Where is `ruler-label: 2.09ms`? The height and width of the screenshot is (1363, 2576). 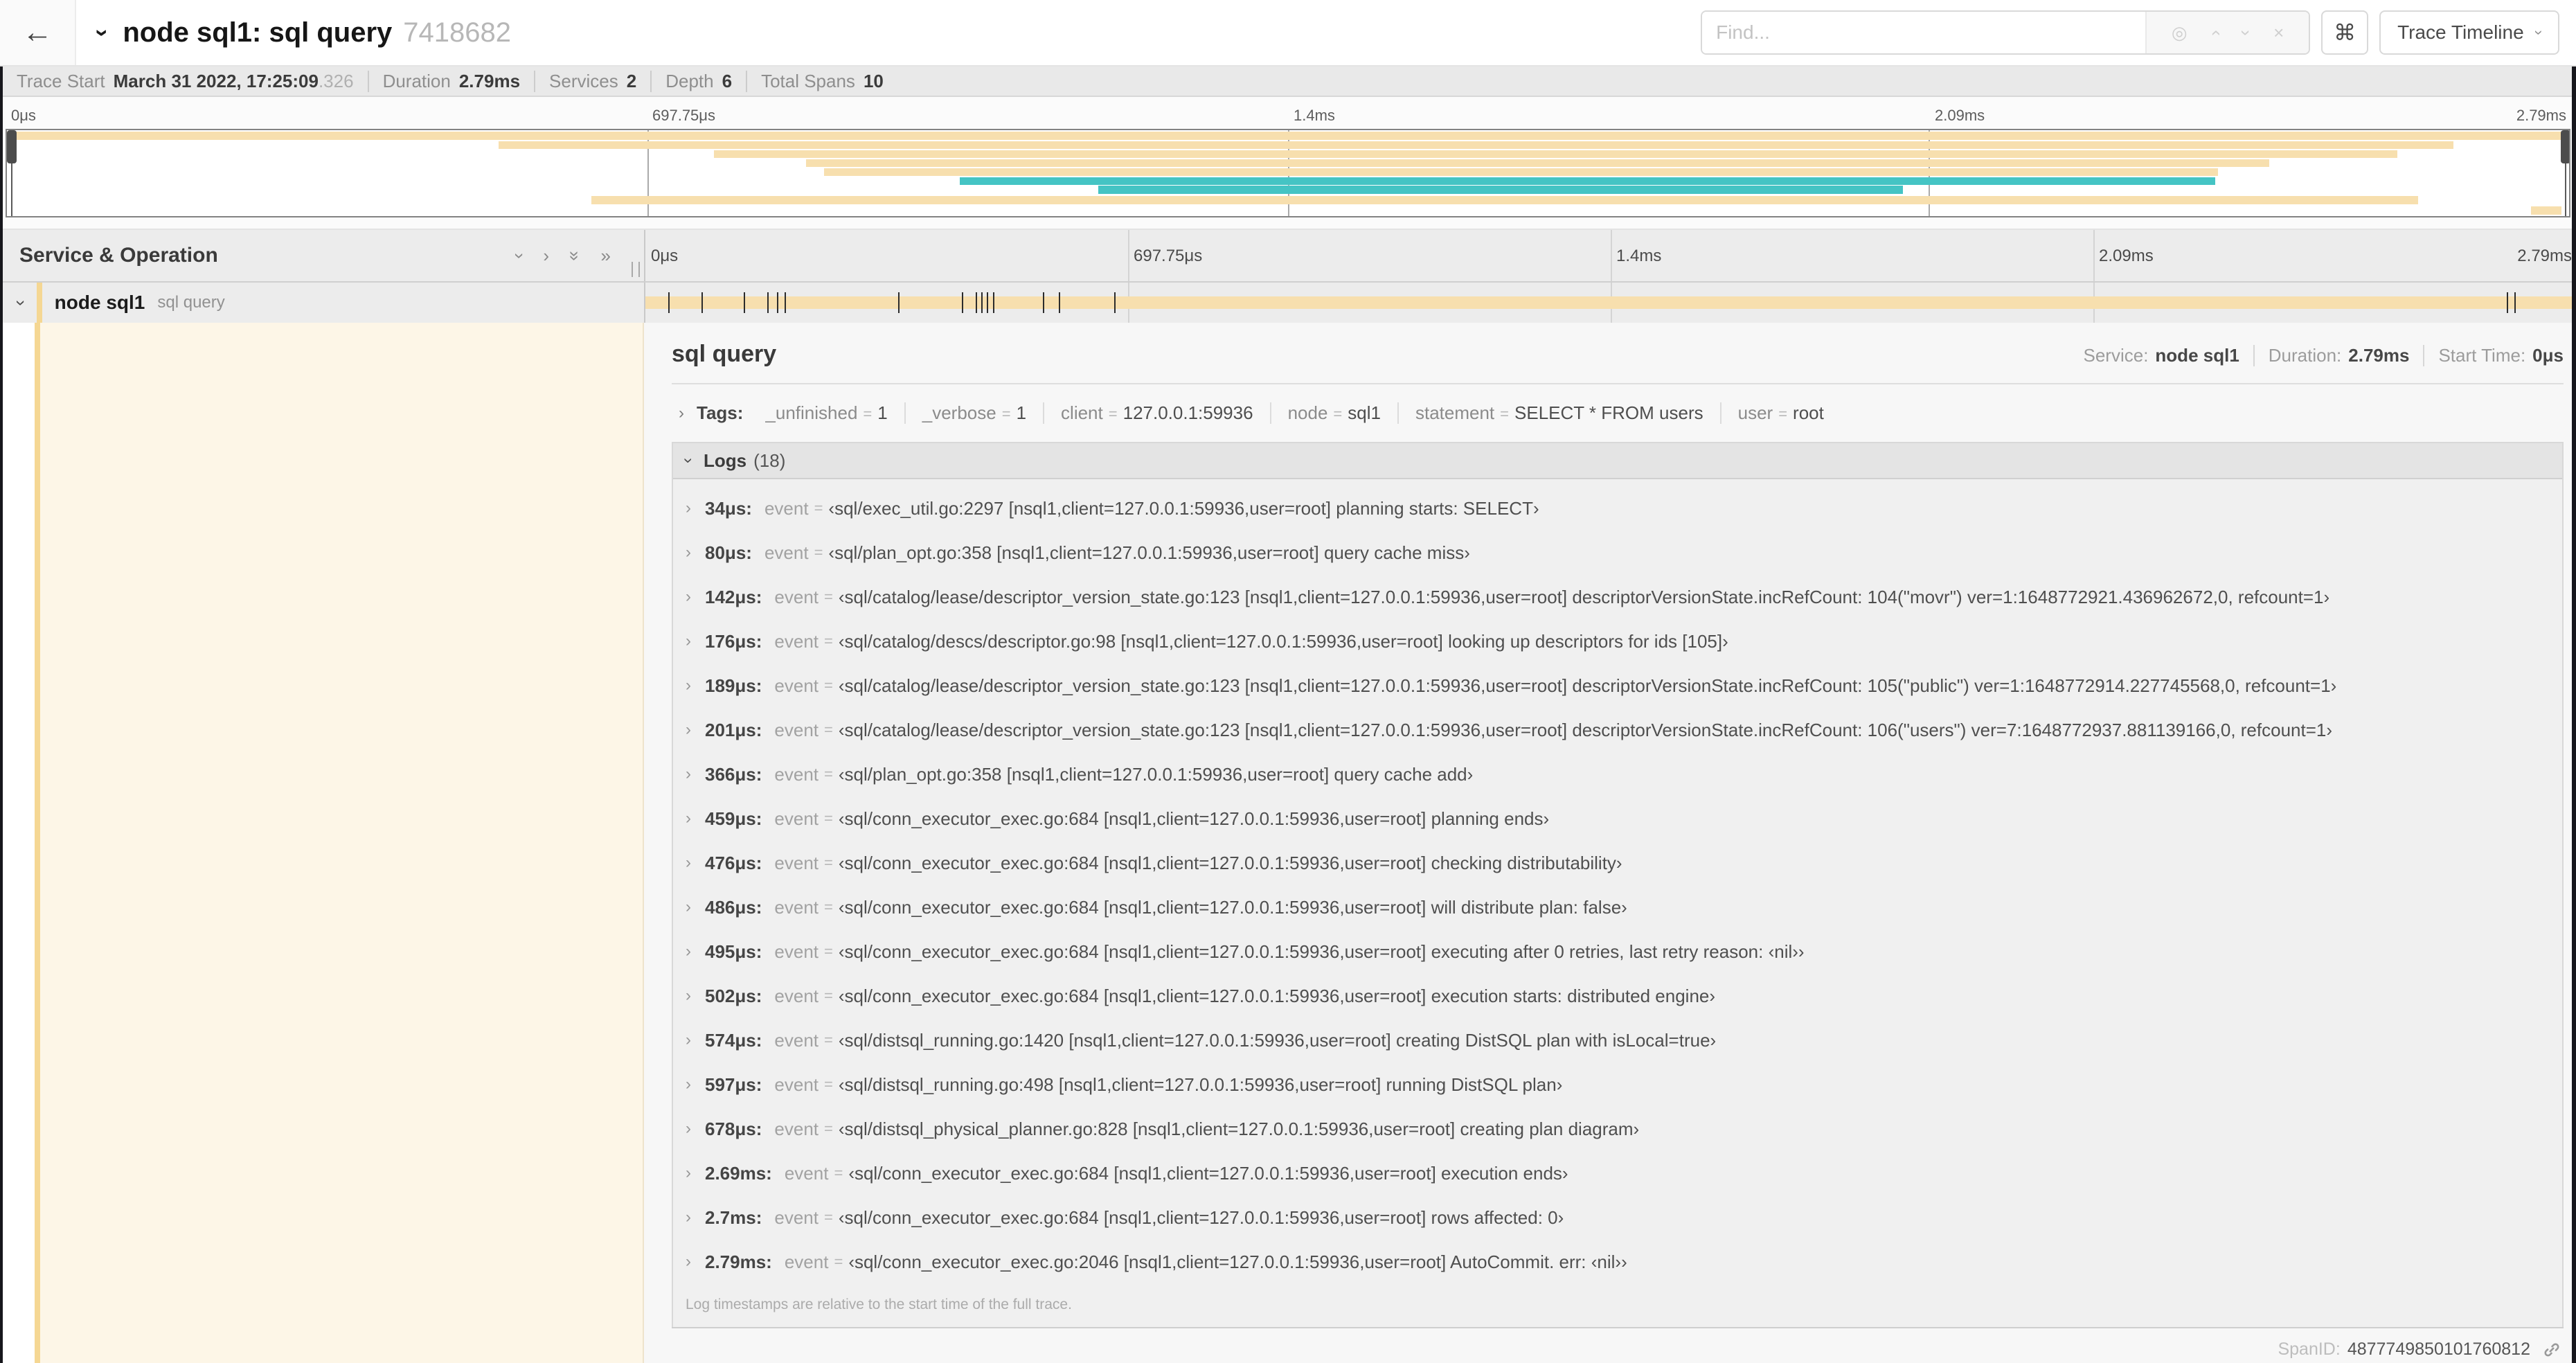 ruler-label: 2.09ms is located at coordinates (1960, 115).